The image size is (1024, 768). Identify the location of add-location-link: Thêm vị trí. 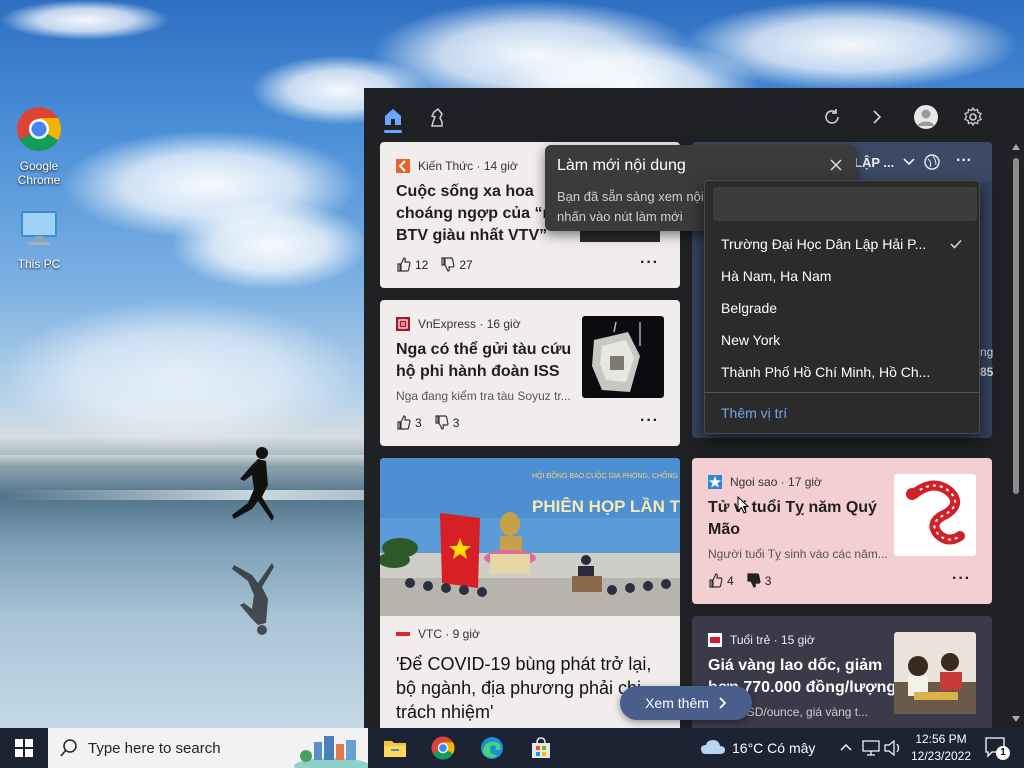
(754, 413).